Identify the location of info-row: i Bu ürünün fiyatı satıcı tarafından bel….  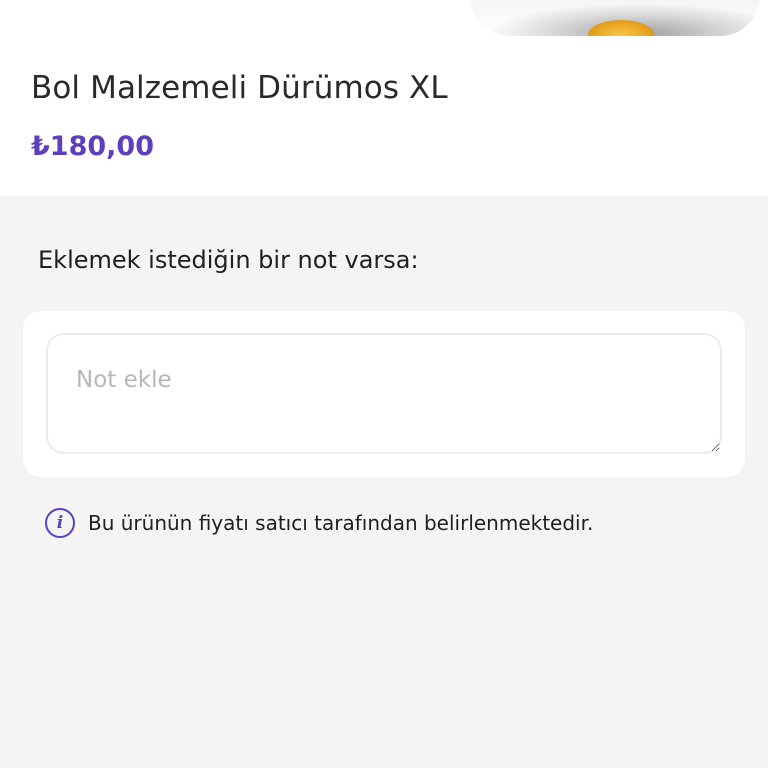
(319, 523).